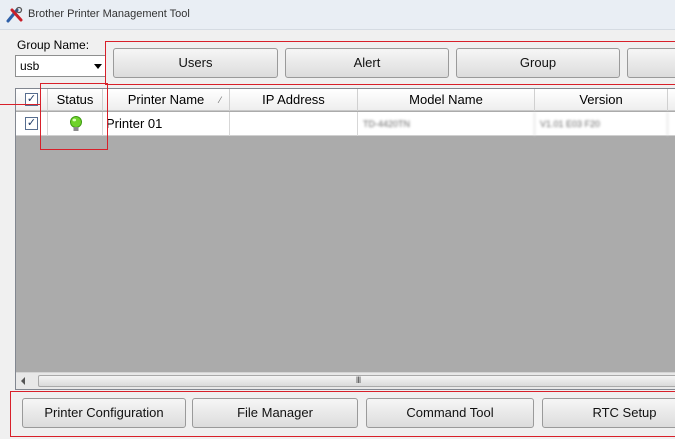 This screenshot has height=439, width=675. Describe the element at coordinates (53, 45) in the screenshot. I see `group-name-label: Group Name:` at that location.